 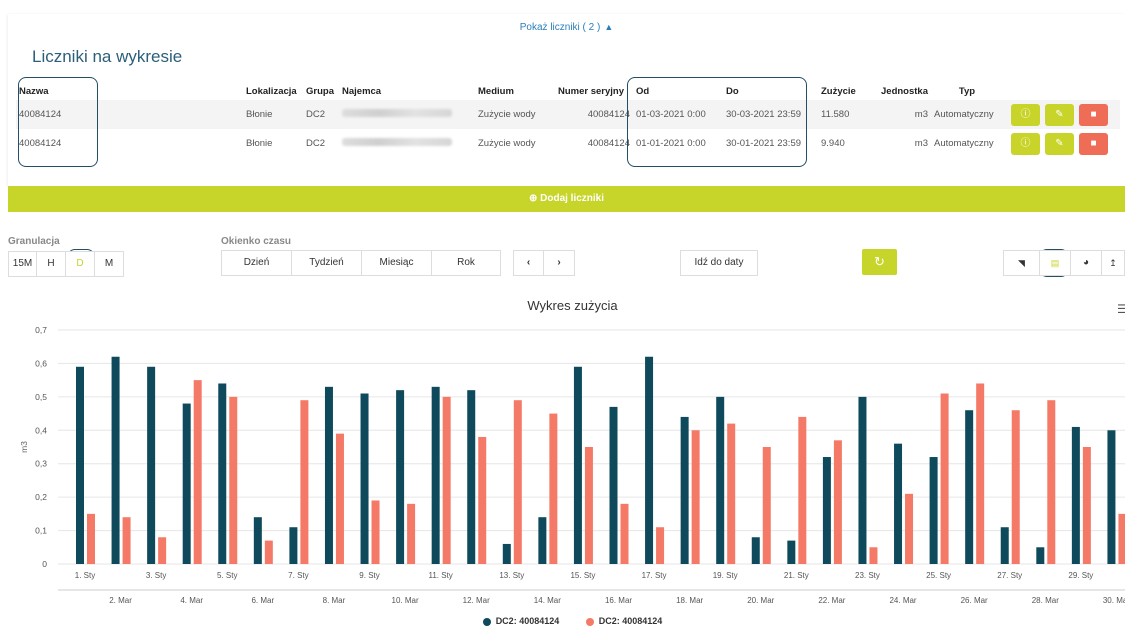 What do you see at coordinates (671, 114) in the screenshot?
I see `cell-od: 01-03-2021 0:00` at bounding box center [671, 114].